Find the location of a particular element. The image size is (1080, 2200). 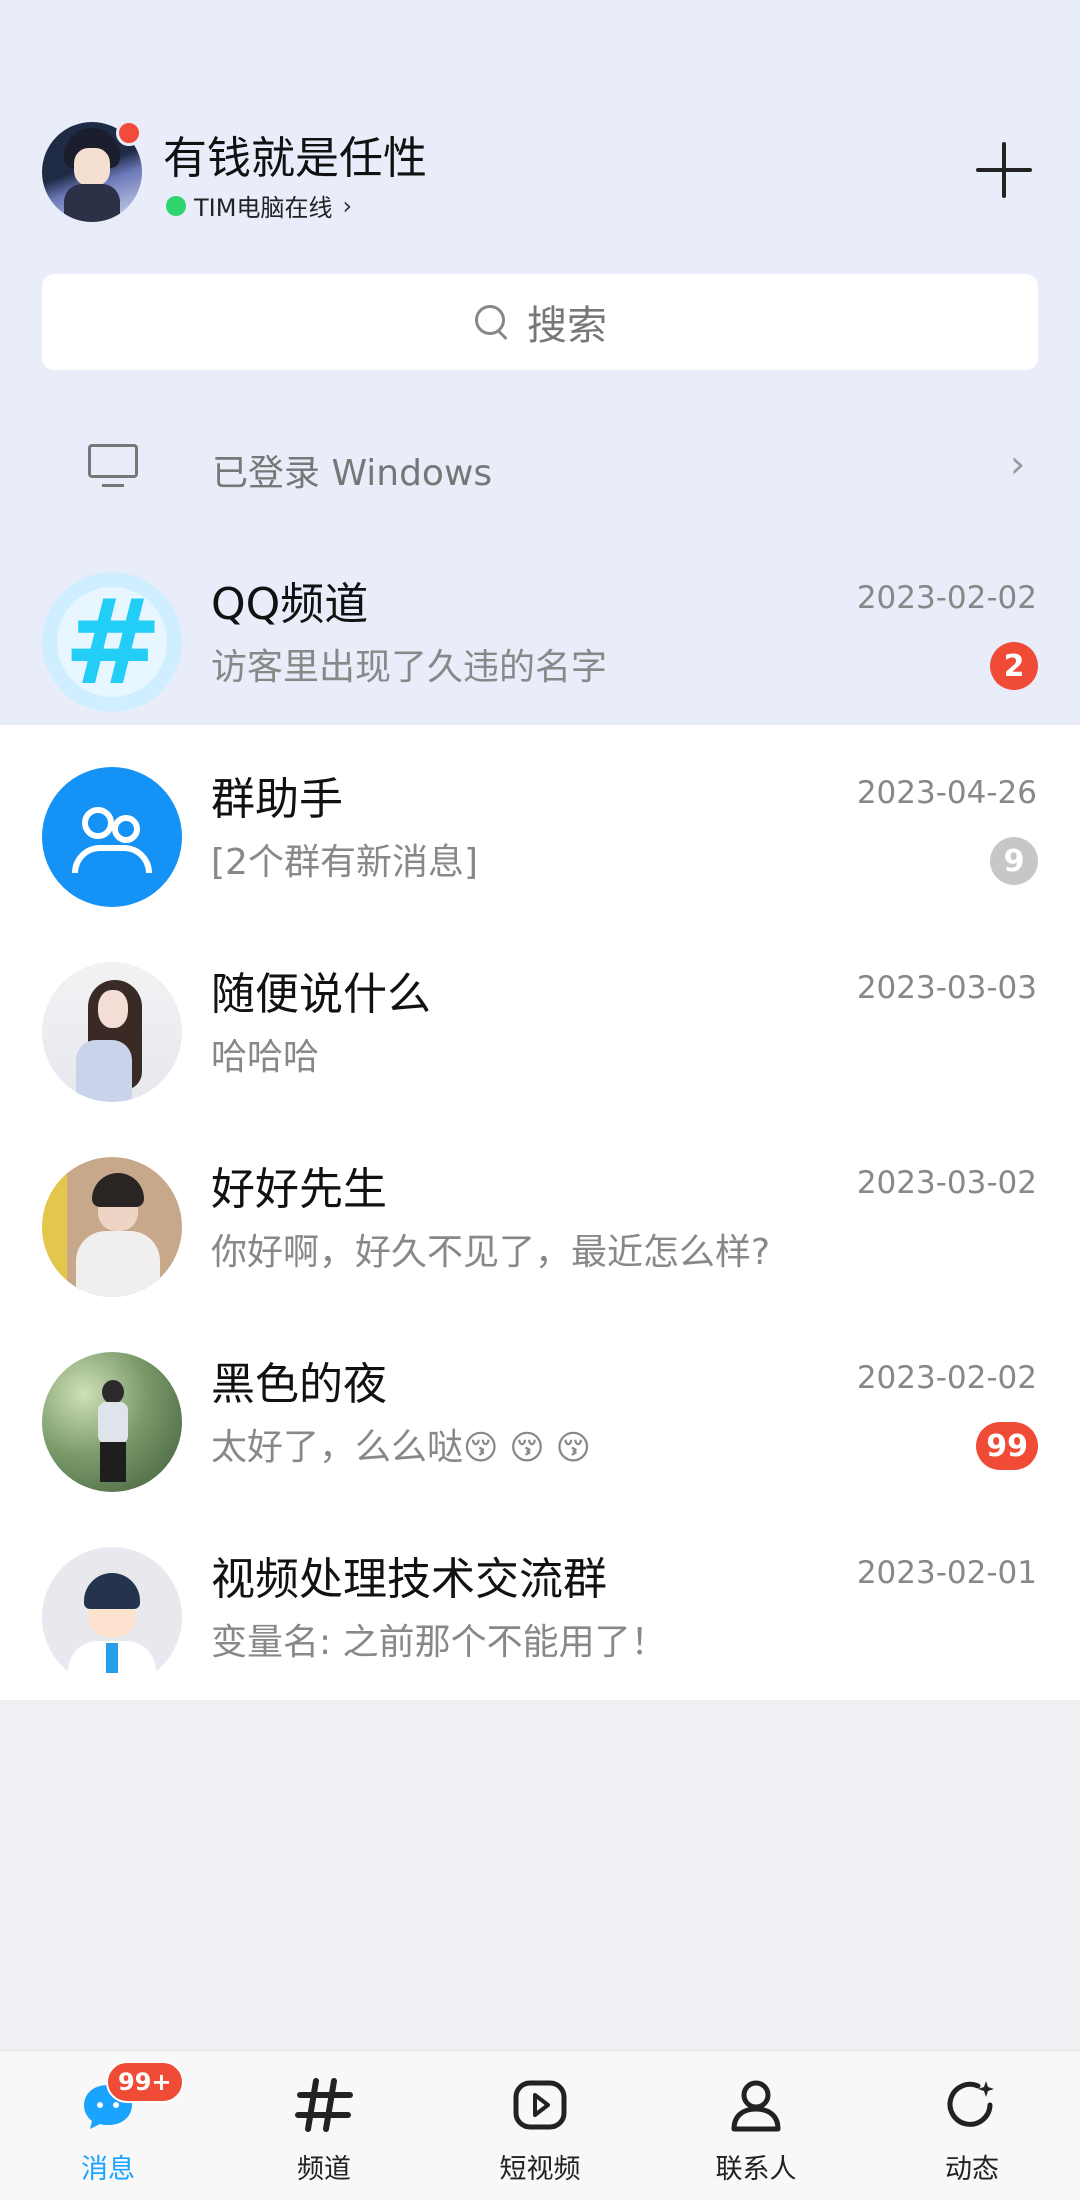

nav-label: 频道 is located at coordinates (324, 2169).